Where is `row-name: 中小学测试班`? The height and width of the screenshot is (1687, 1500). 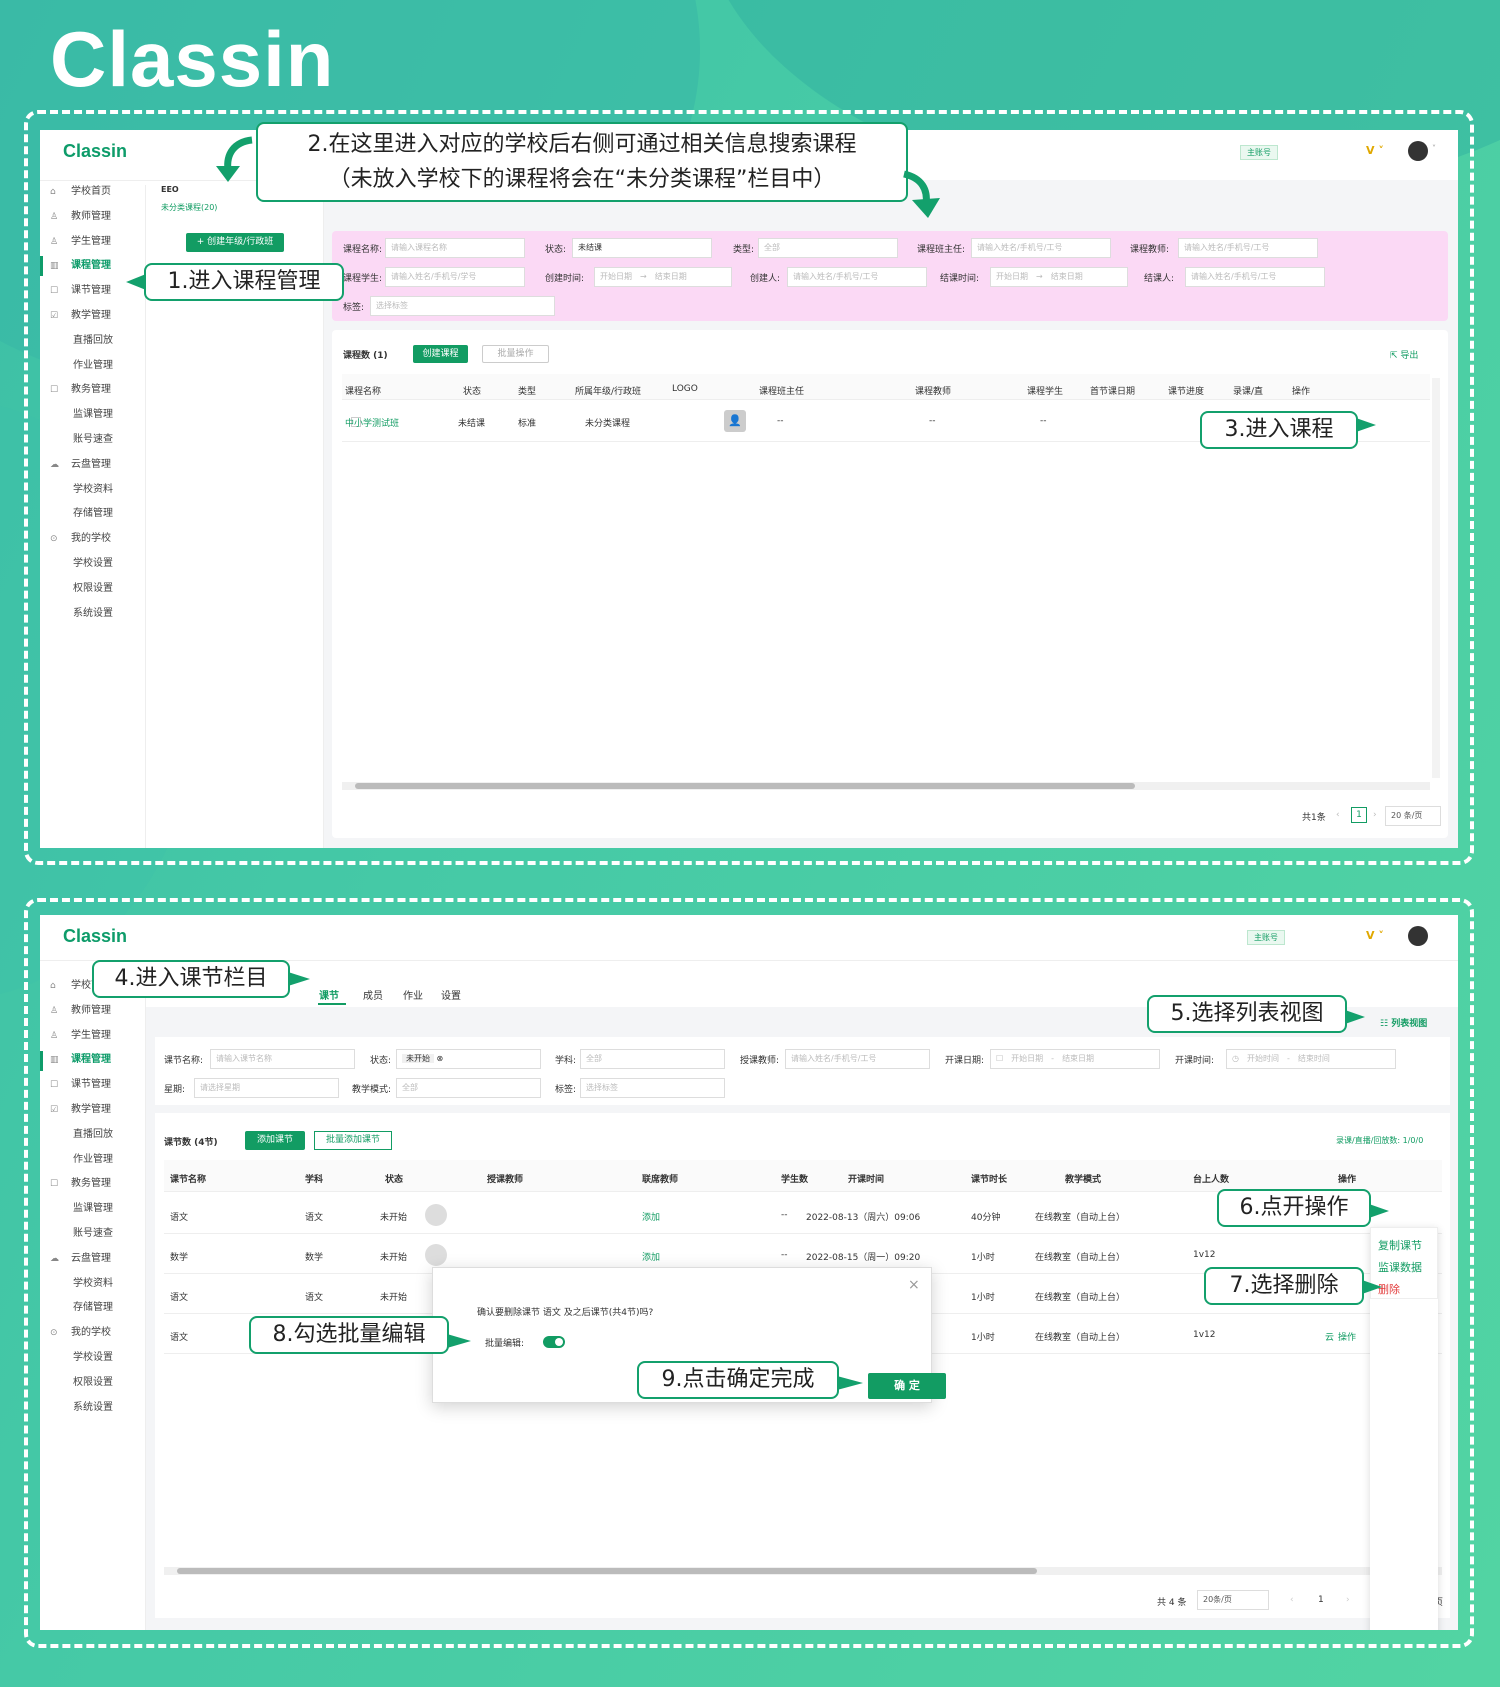 row-name: 中小学测试班 is located at coordinates (372, 422).